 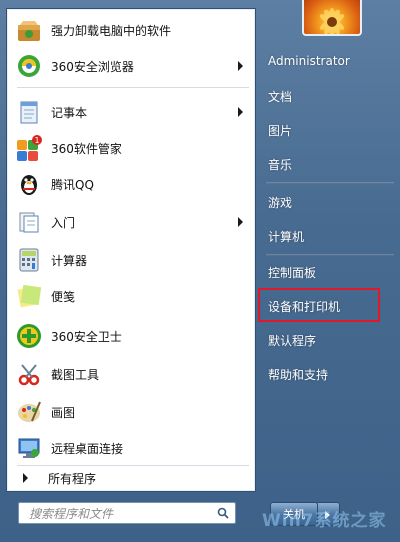 I want to click on search-icon, so click(x=223, y=513).